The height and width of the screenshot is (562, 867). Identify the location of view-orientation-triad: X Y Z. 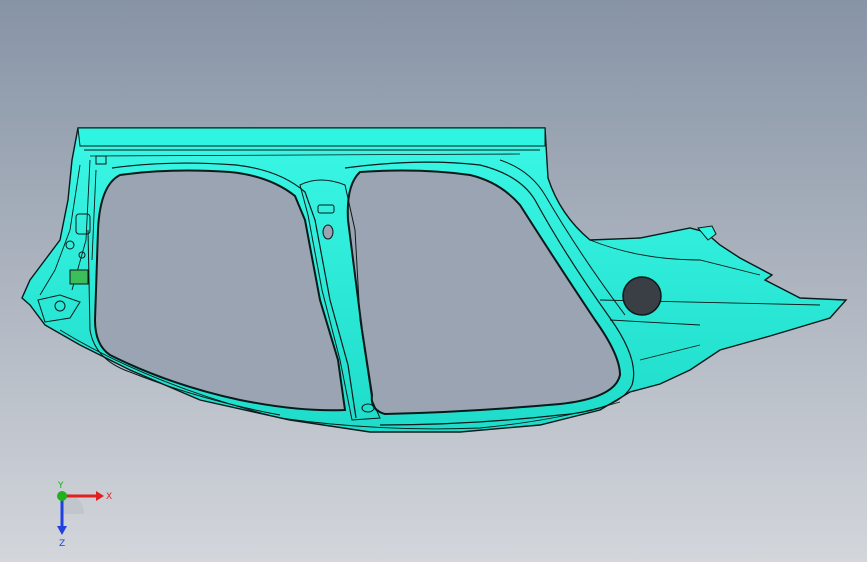
(80, 515).